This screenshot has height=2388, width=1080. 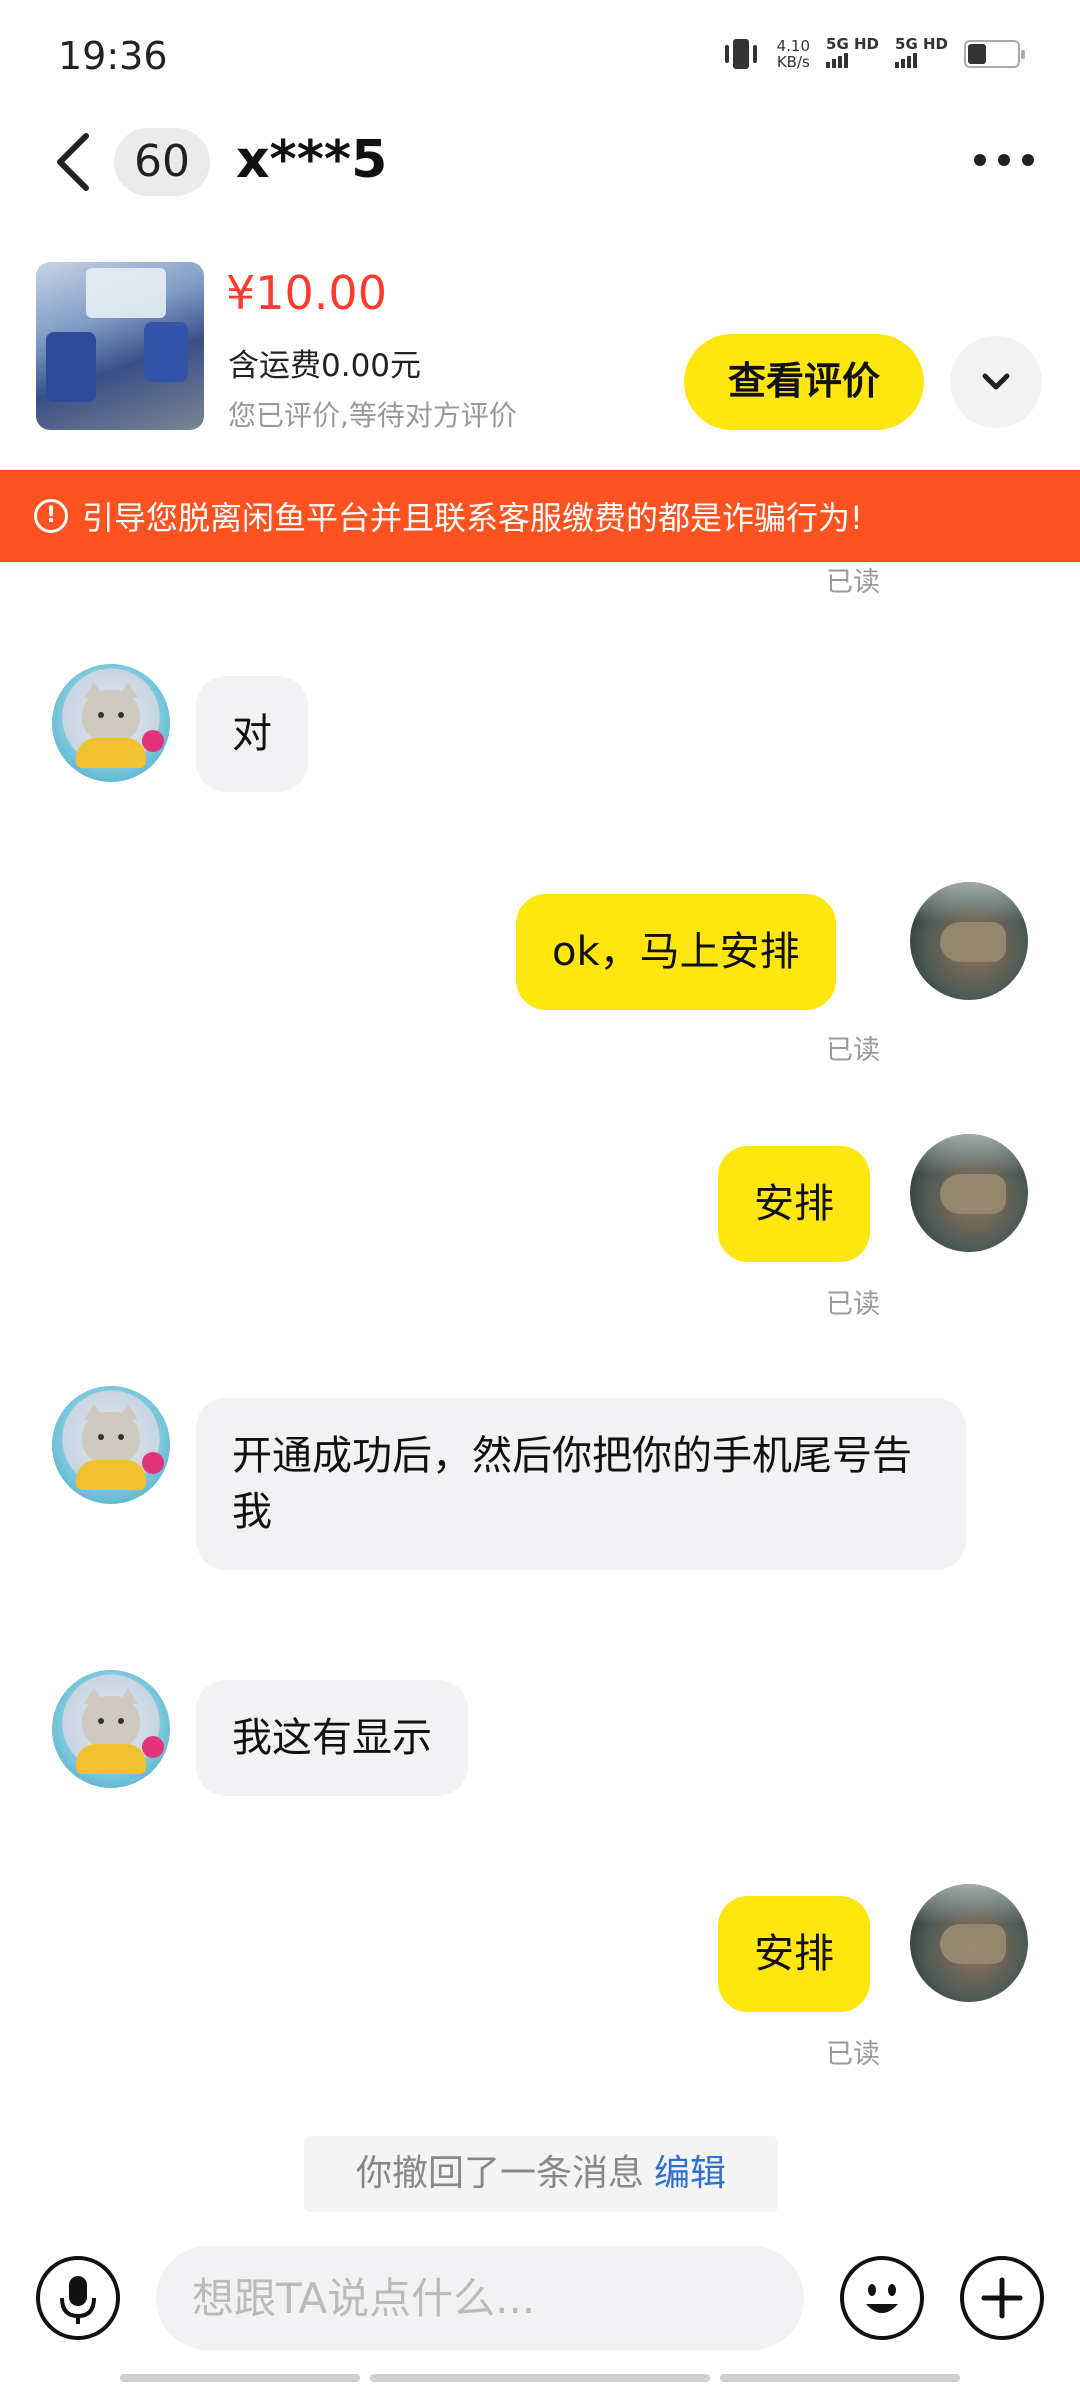 I want to click on smiley-icon, so click(x=882, y=2298).